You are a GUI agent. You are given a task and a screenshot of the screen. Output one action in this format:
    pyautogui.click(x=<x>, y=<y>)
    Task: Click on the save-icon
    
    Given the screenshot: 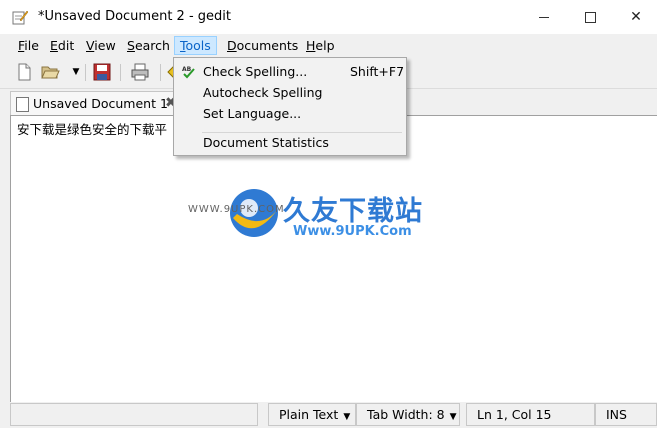 What is the action you would take?
    pyautogui.click(x=102, y=72)
    